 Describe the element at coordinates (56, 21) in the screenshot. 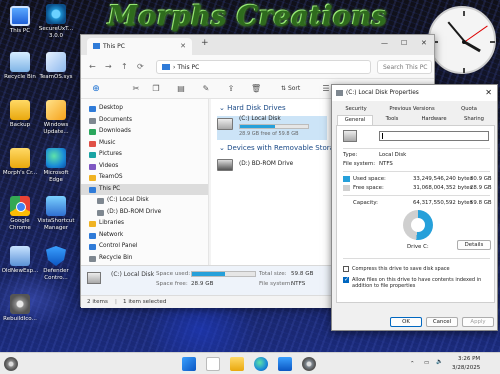

I see `desktop-icon-secure-ux: SecureUxT... 3.0.0` at that location.